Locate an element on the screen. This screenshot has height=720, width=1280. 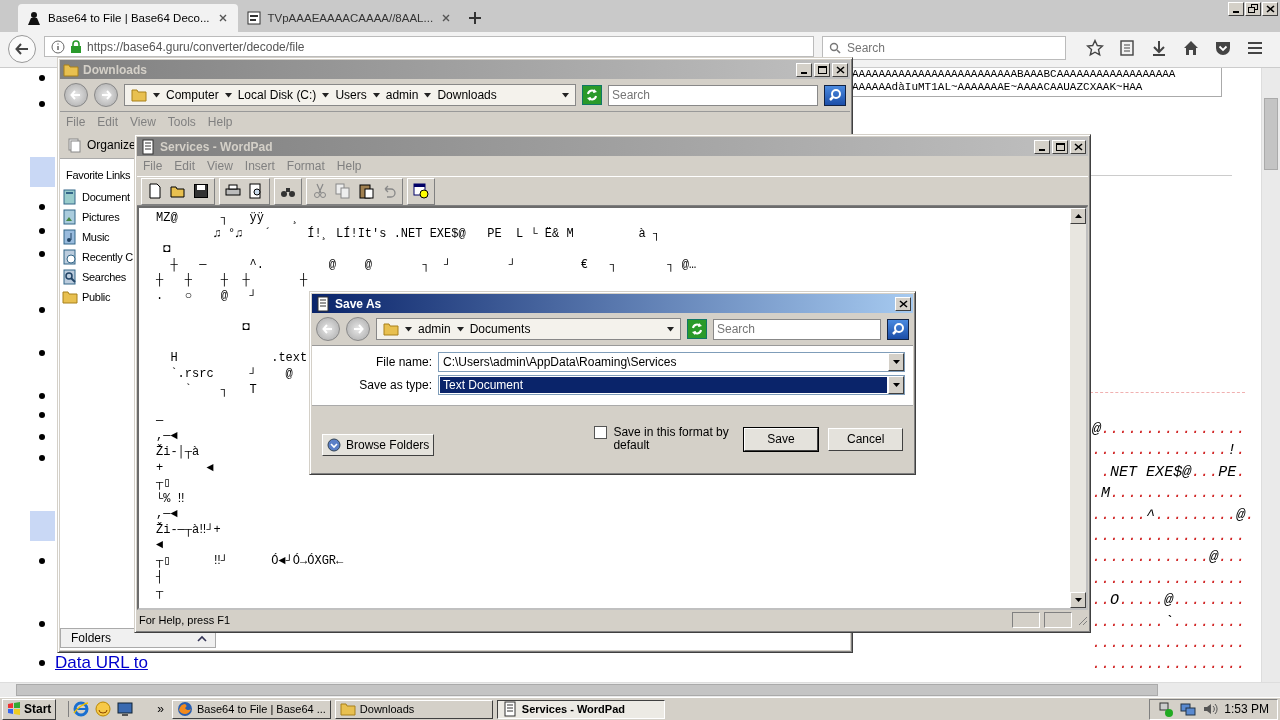
favorite-link: Music is located at coordinates (85, 237).